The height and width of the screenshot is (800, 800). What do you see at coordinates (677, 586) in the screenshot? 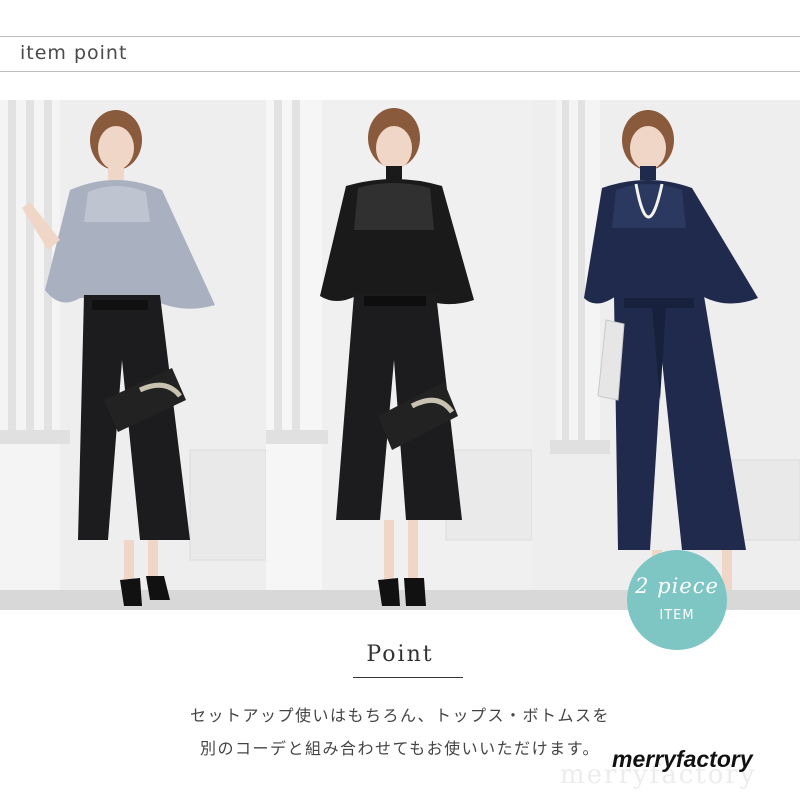
I see `badge-script-text: 2 piece` at bounding box center [677, 586].